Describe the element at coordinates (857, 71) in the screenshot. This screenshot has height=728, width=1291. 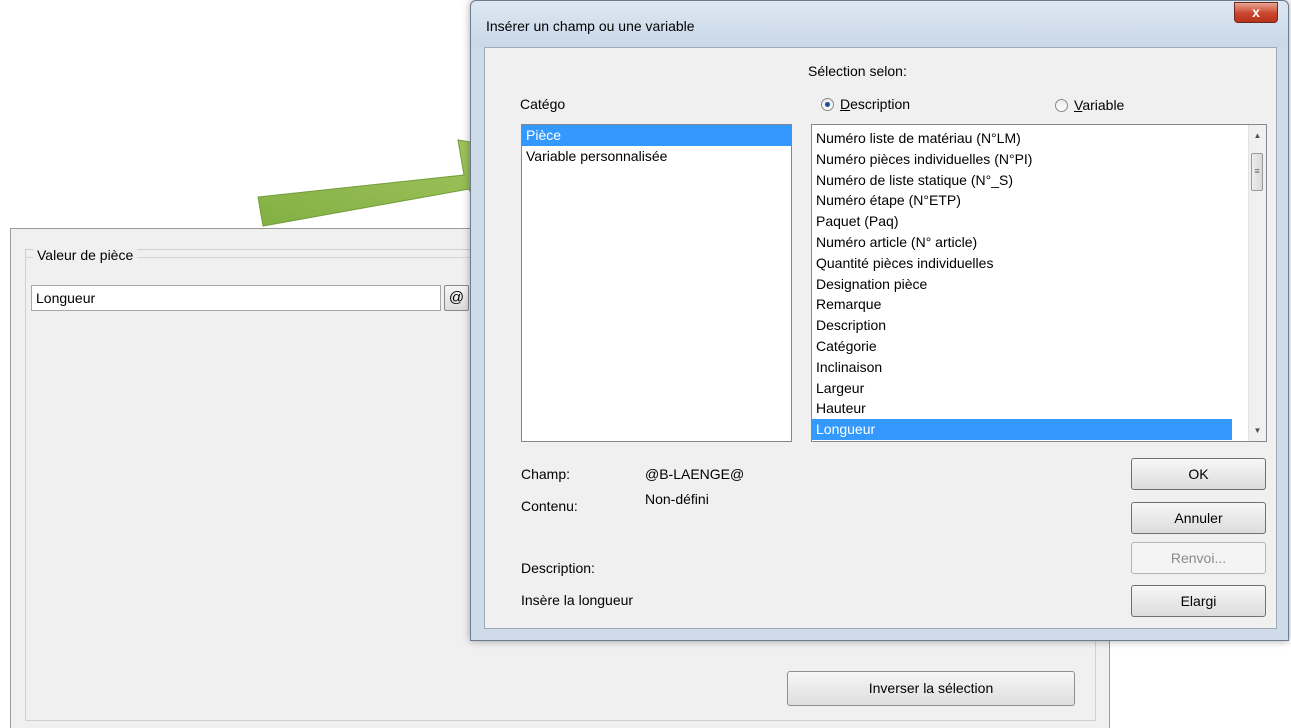
I see `selection-mode-label: Sélection selon:` at that location.